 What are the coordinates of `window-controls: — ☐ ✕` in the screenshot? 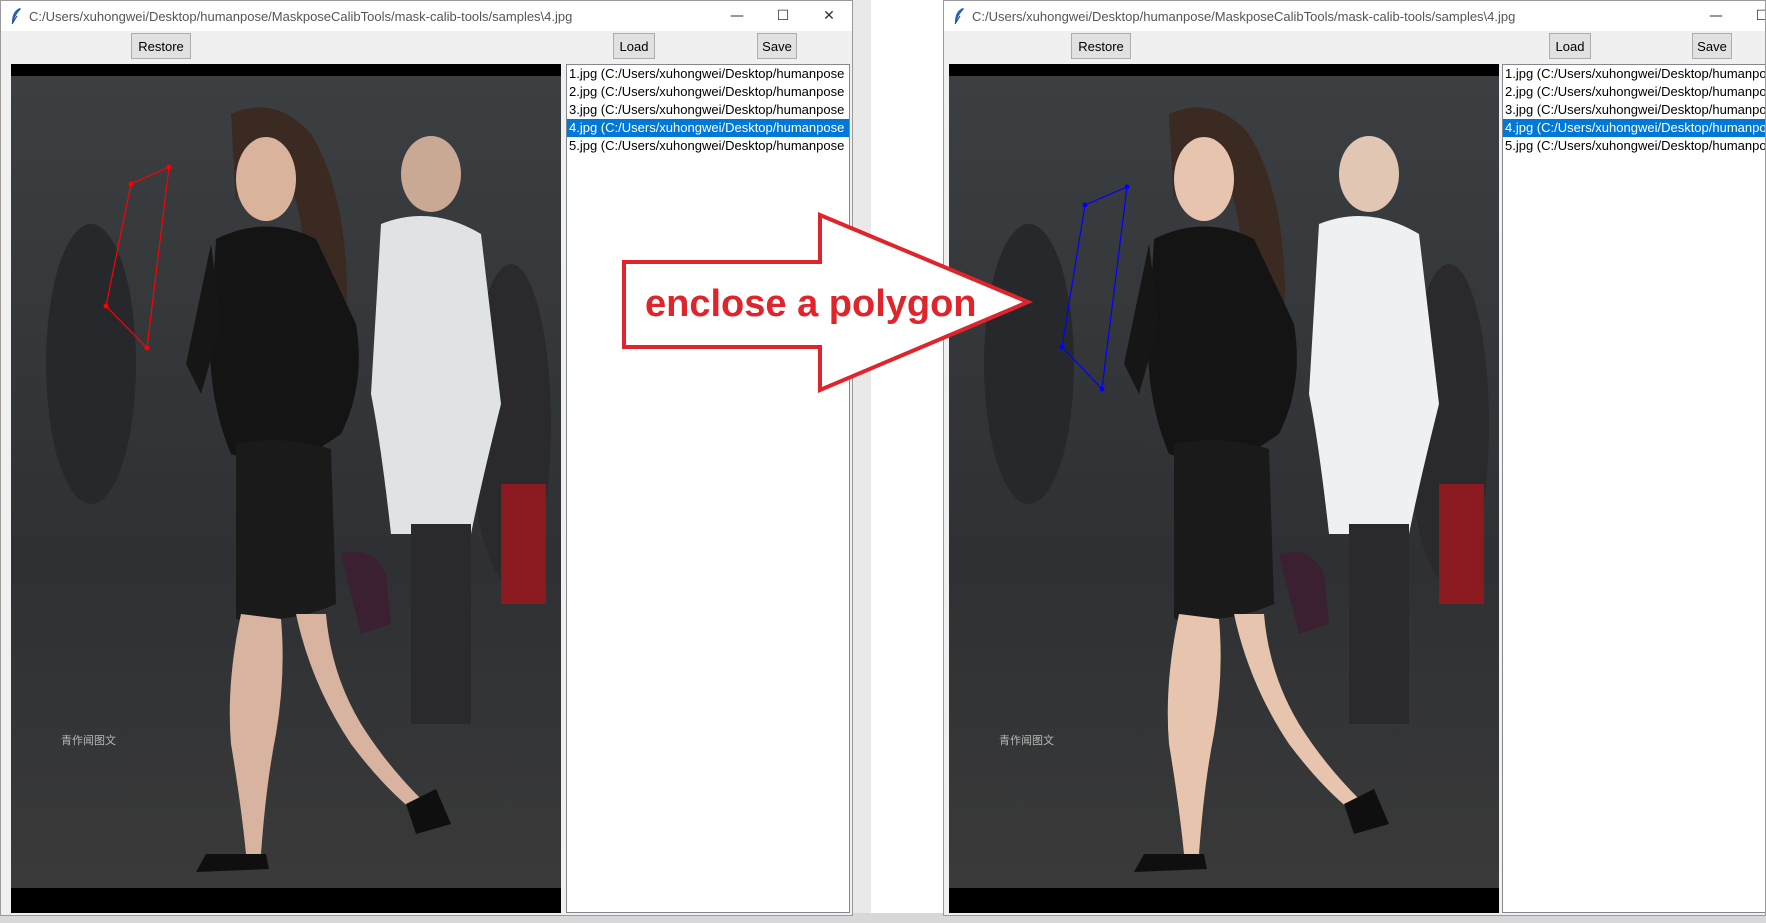 It's located at (783, 16).